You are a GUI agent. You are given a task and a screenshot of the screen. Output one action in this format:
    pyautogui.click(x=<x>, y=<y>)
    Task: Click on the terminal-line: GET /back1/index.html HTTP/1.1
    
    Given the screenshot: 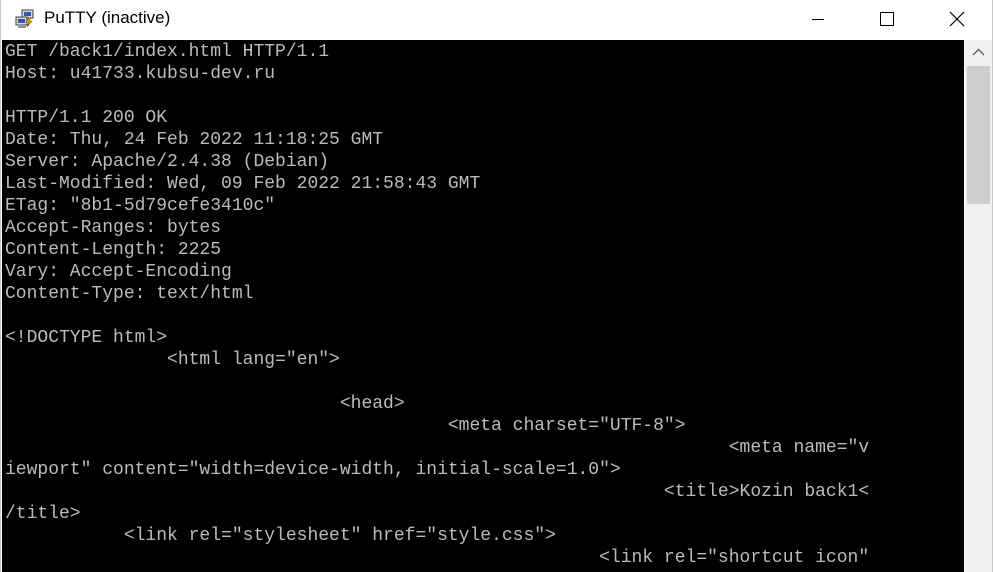 What is the action you would take?
    pyautogui.click(x=167, y=52)
    